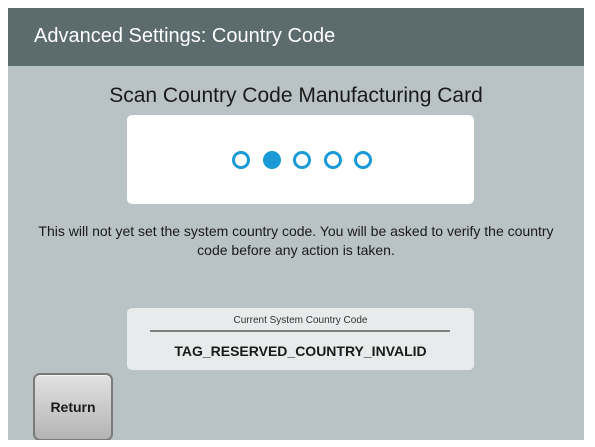 The height and width of the screenshot is (447, 595). I want to click on progress-indicator, so click(302, 160).